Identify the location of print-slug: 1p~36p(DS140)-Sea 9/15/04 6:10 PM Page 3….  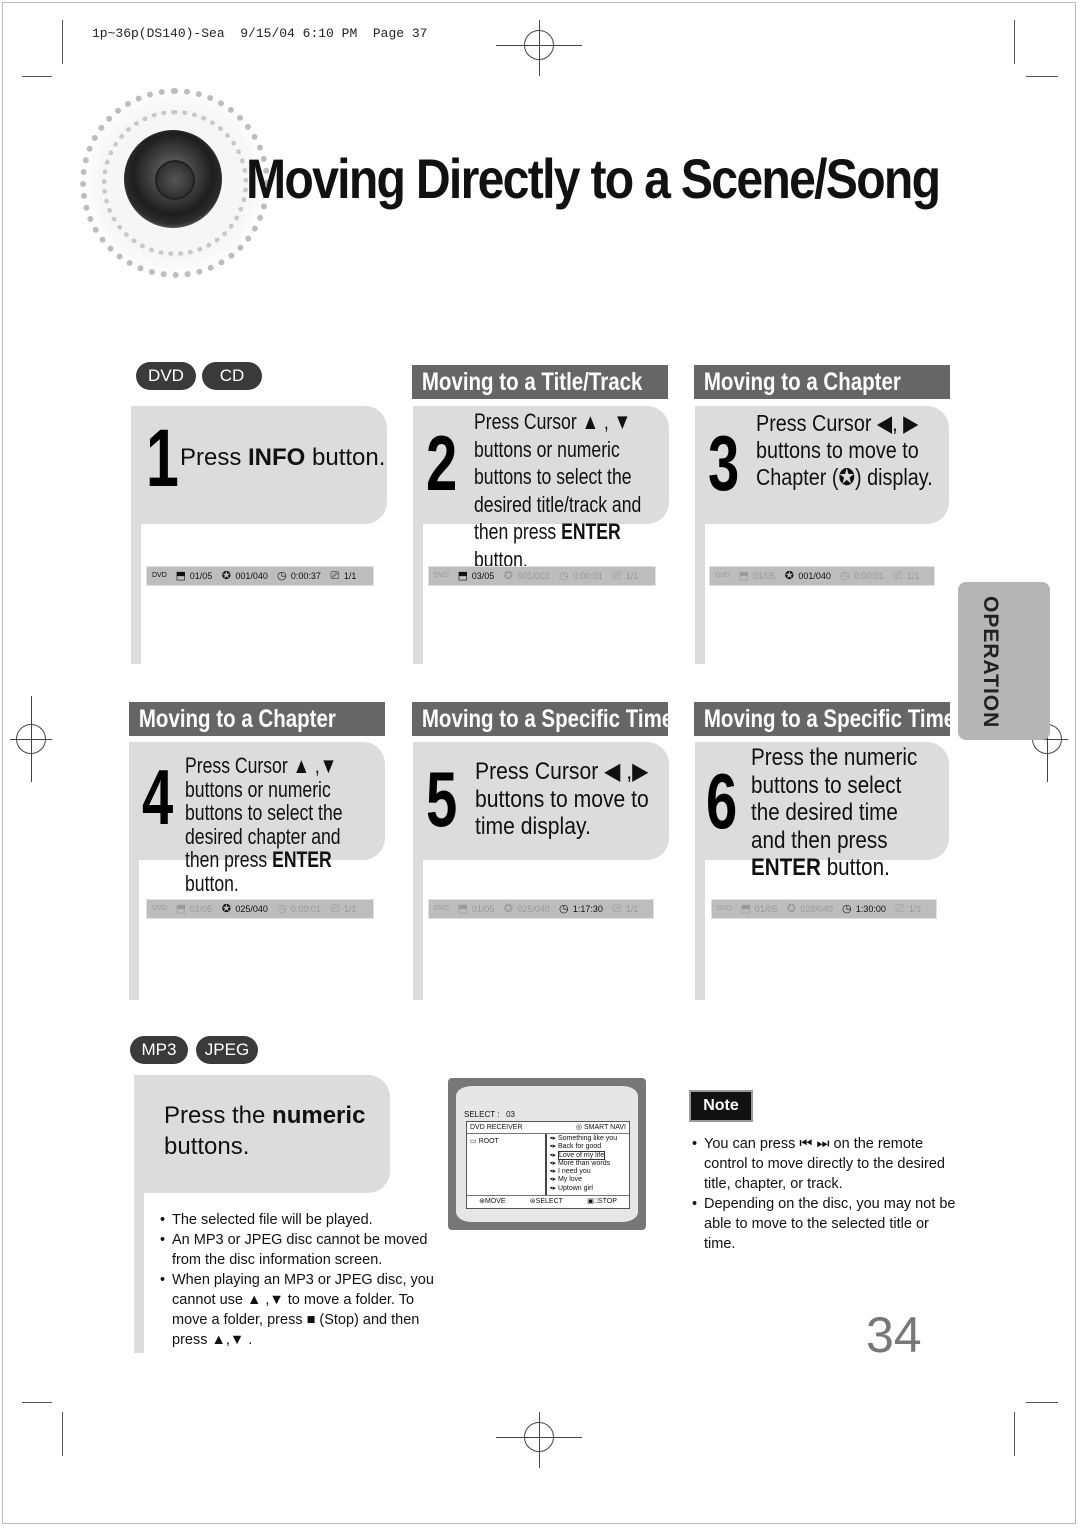
(260, 33).